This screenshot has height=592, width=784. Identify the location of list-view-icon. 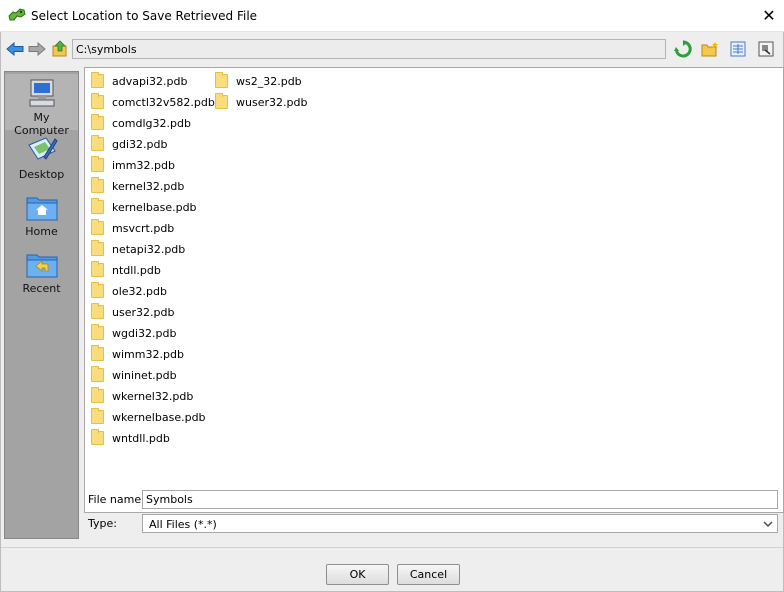
(738, 49).